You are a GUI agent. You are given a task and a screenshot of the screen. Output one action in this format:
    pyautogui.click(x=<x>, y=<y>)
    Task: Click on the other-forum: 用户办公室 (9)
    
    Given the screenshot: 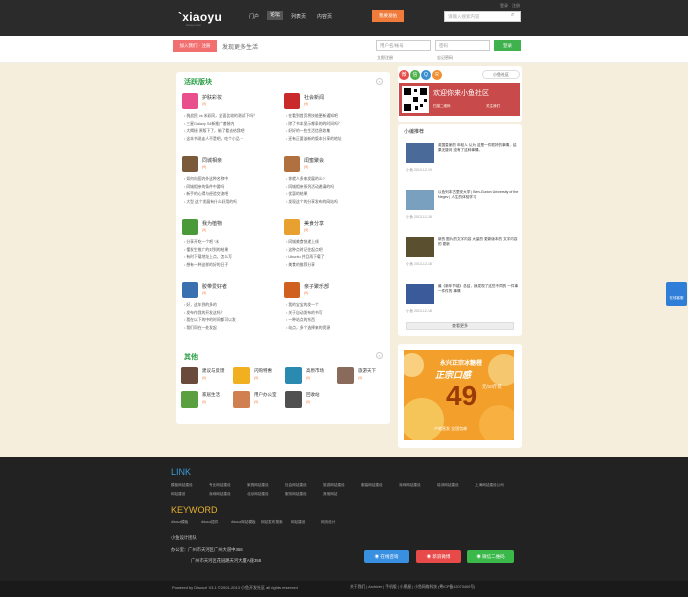 What is the action you would take?
    pyautogui.click(x=260, y=400)
    